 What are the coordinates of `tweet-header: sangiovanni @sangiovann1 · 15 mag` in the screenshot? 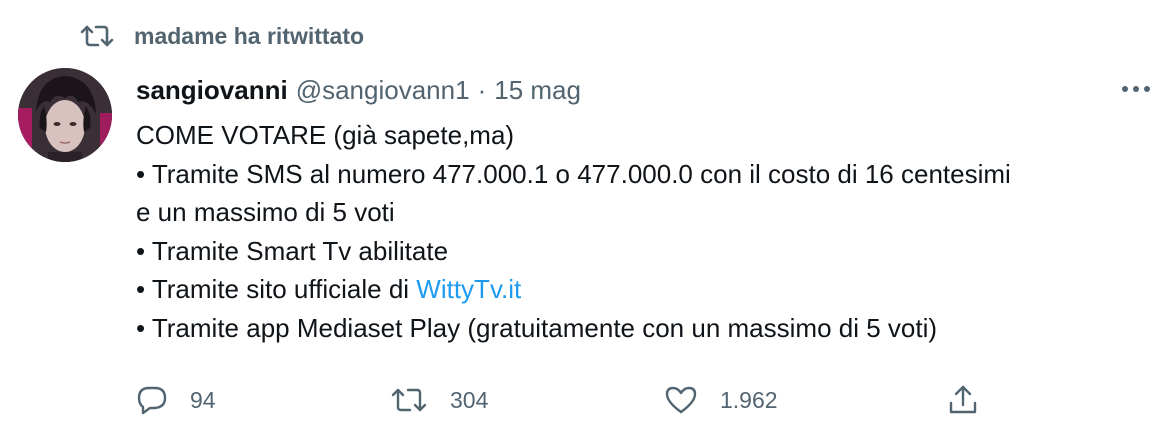 It's located at (358, 90).